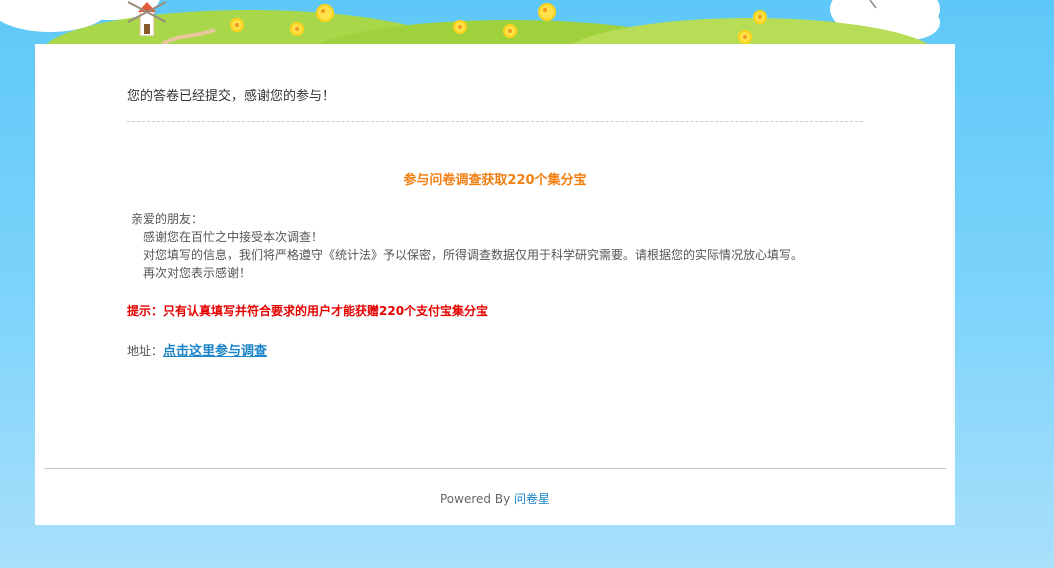 The height and width of the screenshot is (568, 1054). Describe the element at coordinates (873, 4) in the screenshot. I see `kite-string-icon` at that location.